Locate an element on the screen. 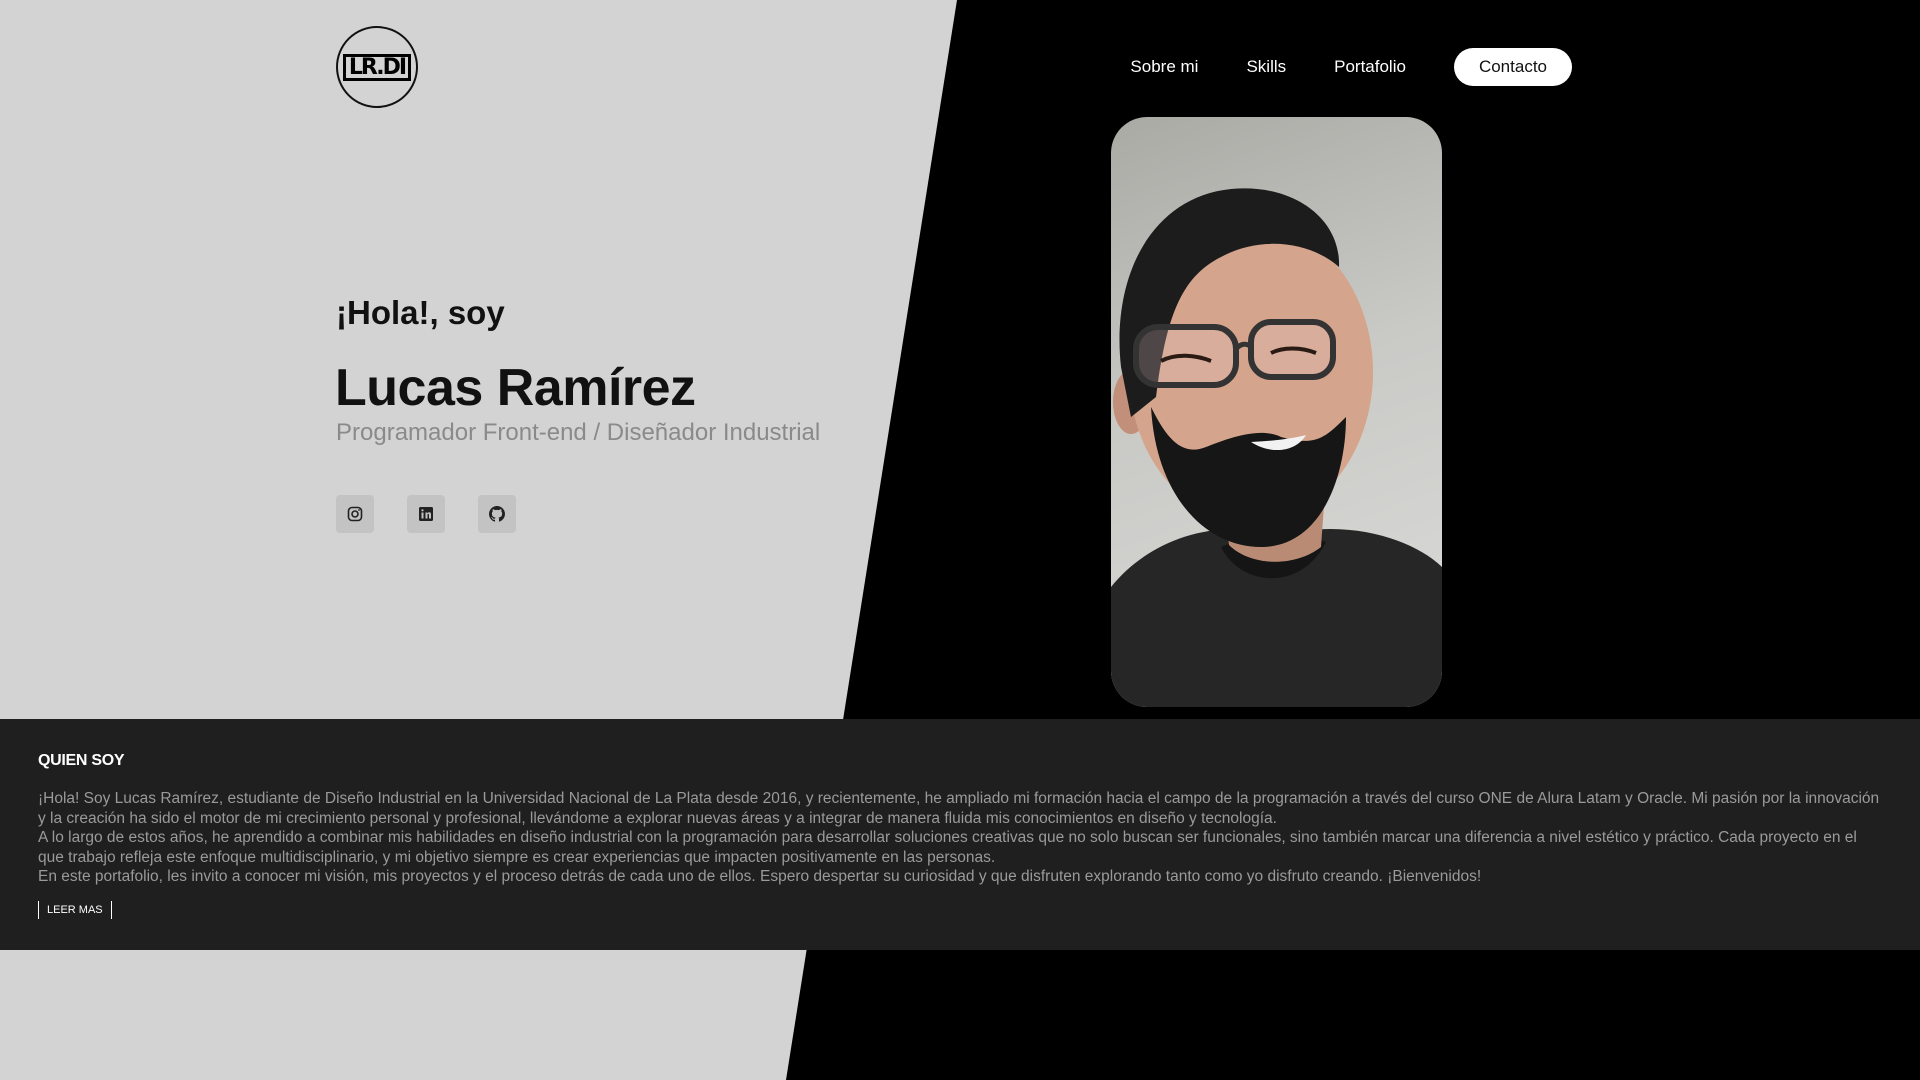 This screenshot has width=1920, height=1080. social-links is located at coordinates (426, 514).